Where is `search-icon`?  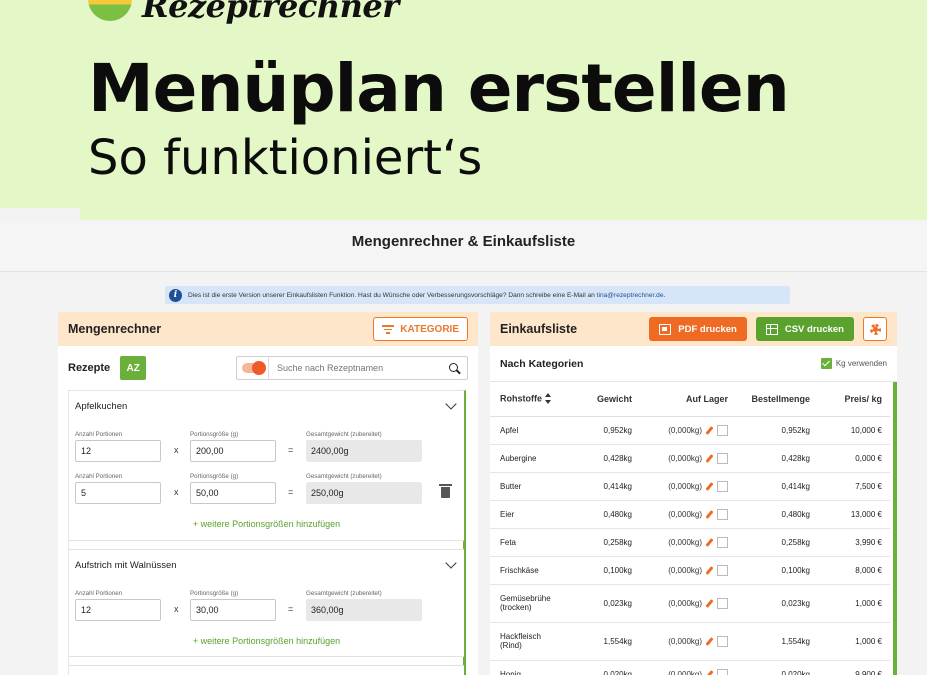 search-icon is located at coordinates (455, 368).